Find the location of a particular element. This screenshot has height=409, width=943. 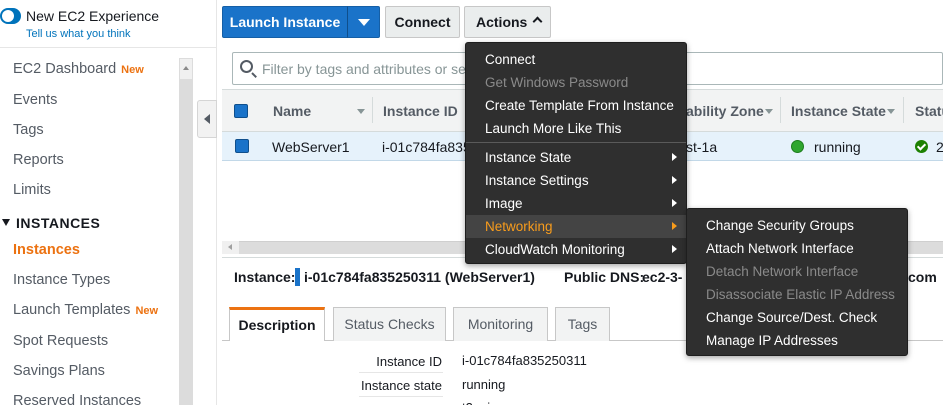

sidebar-item-label: EC2 Dashboard is located at coordinates (65, 69).